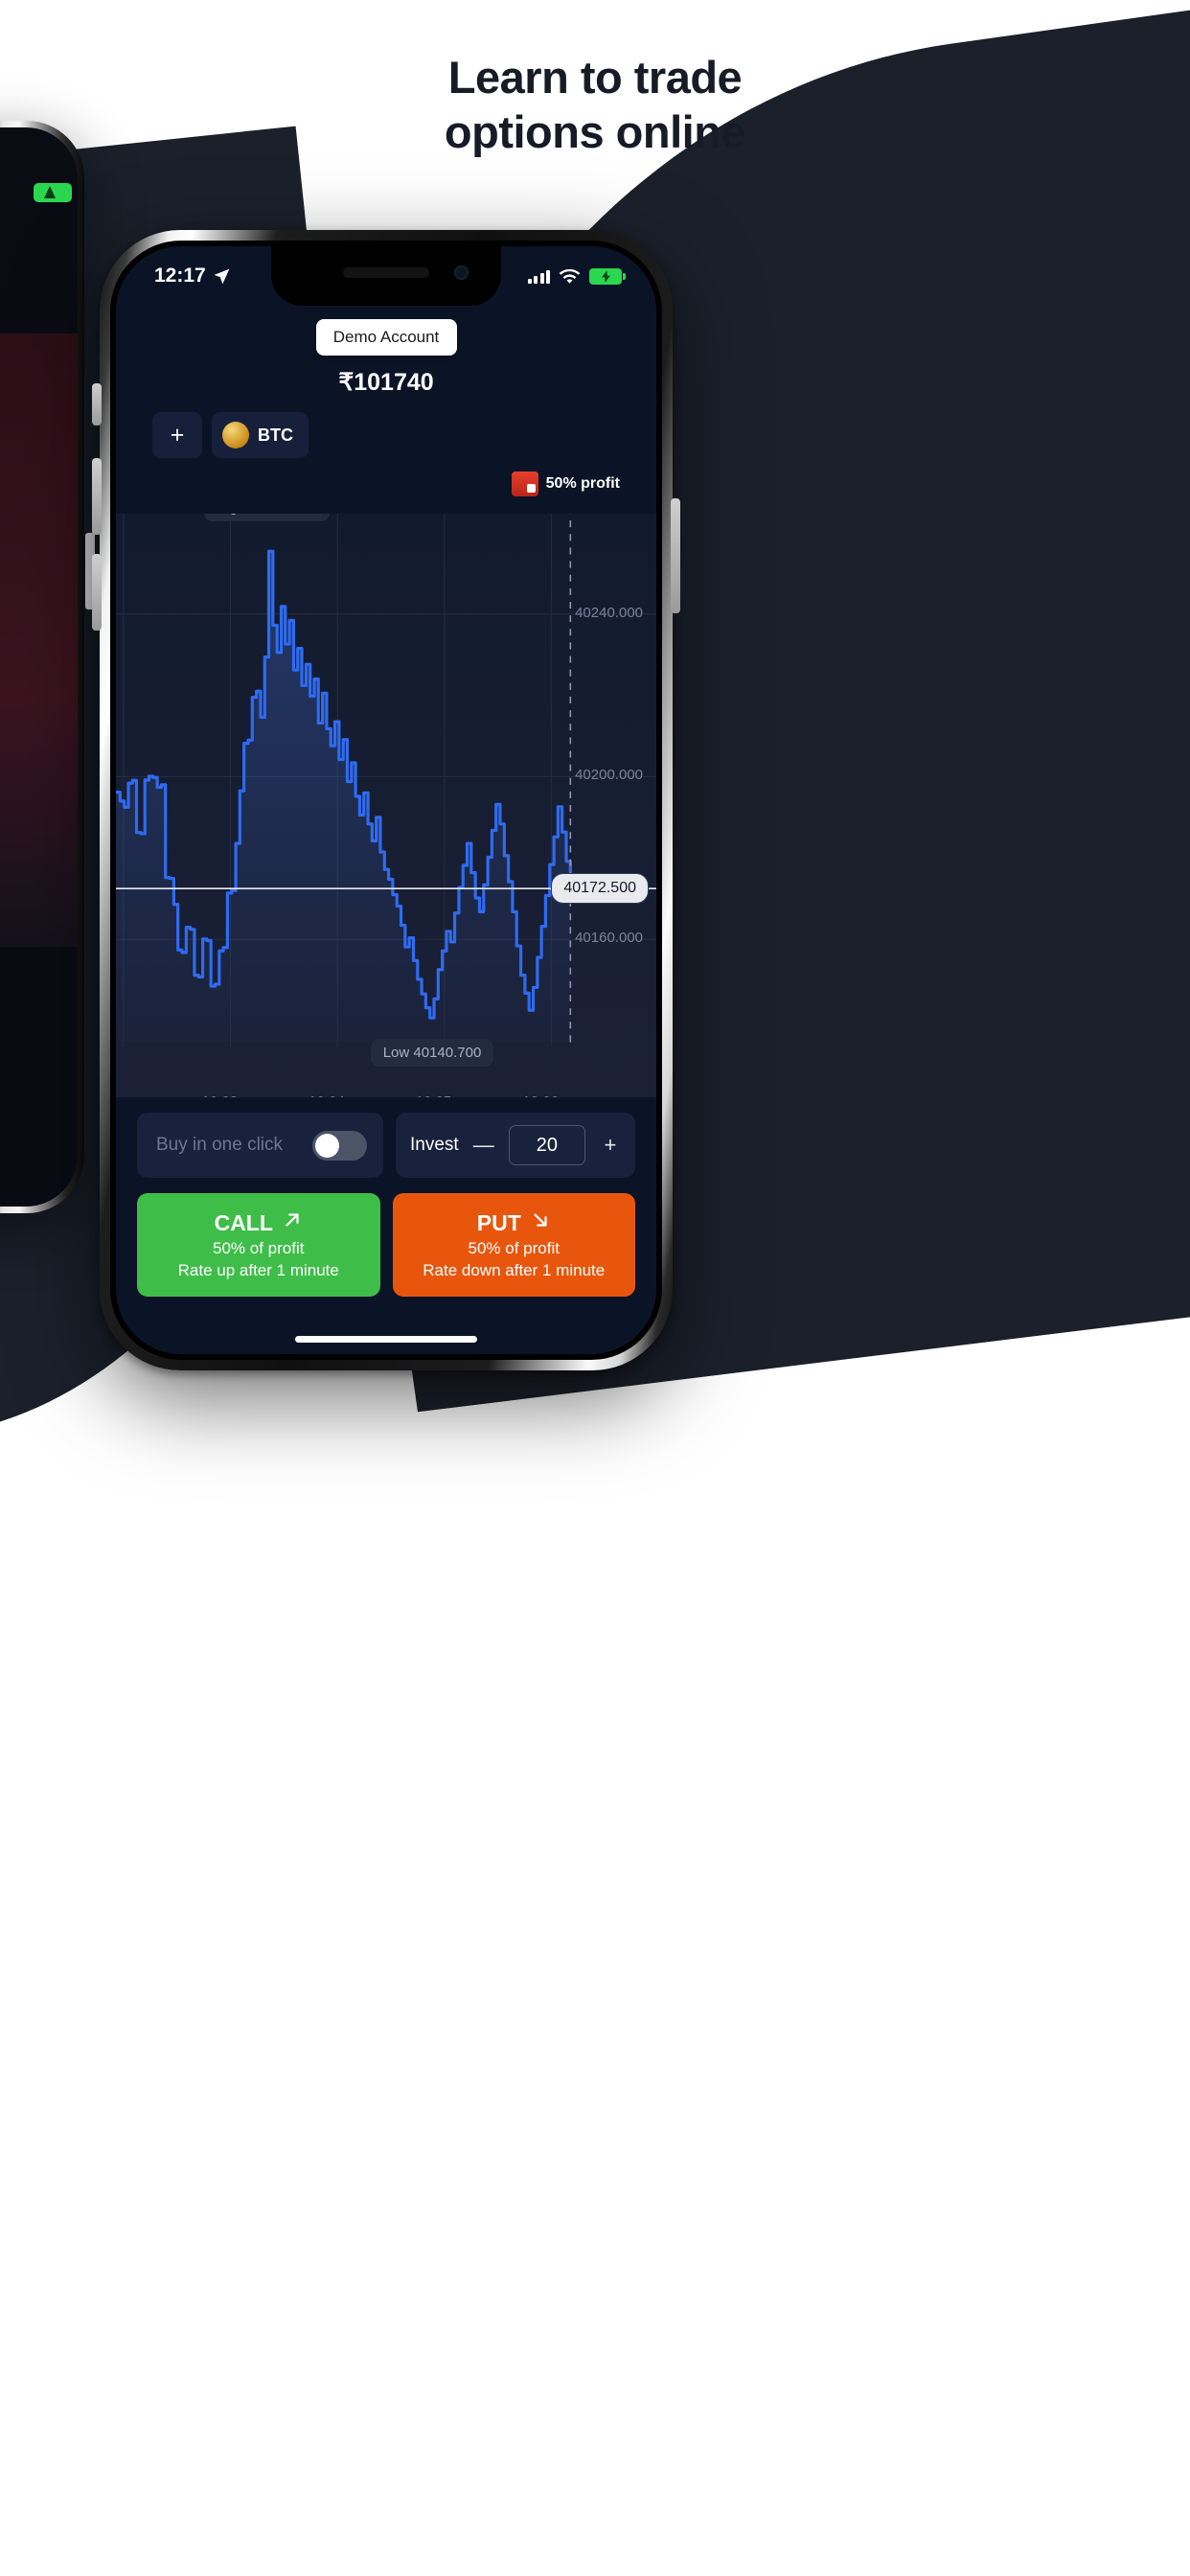  I want to click on y-axis-label-2: 40160.000, so click(609, 938).